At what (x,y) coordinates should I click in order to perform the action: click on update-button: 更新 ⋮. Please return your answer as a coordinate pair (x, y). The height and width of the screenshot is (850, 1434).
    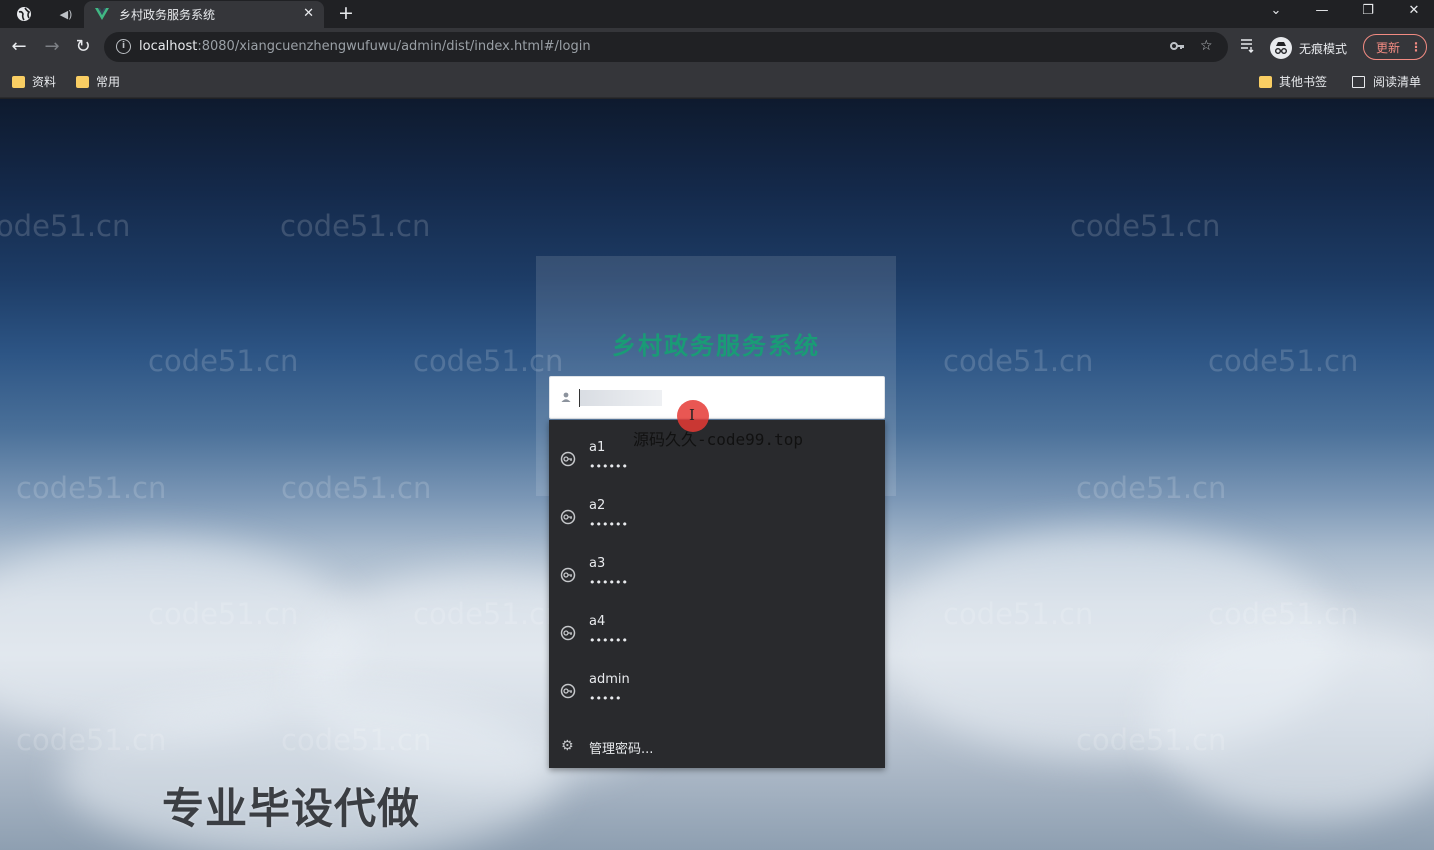
    Looking at the image, I should click on (1395, 47).